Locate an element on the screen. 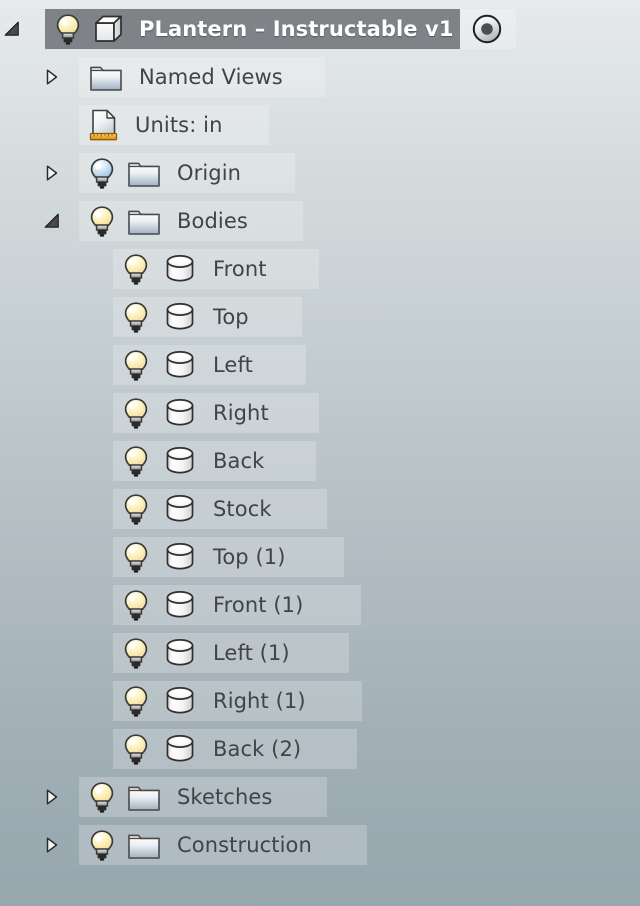 Image resolution: width=640 pixels, height=906 pixels. tree-row-sketches: Sketches is located at coordinates (163, 797).